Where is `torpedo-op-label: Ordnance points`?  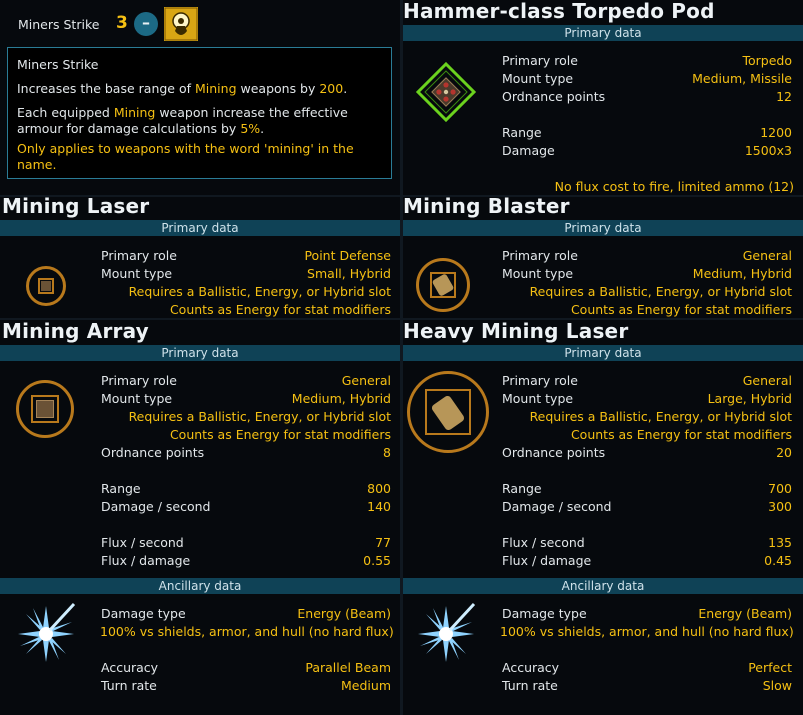
torpedo-op-label: Ordnance points is located at coordinates (554, 96).